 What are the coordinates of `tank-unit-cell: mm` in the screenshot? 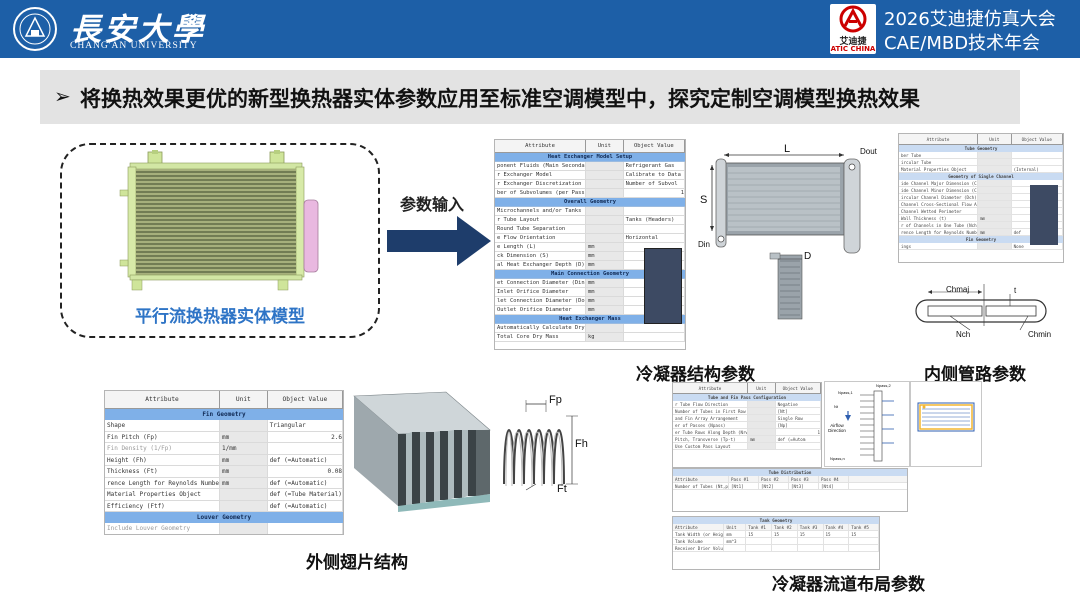 It's located at (735, 534).